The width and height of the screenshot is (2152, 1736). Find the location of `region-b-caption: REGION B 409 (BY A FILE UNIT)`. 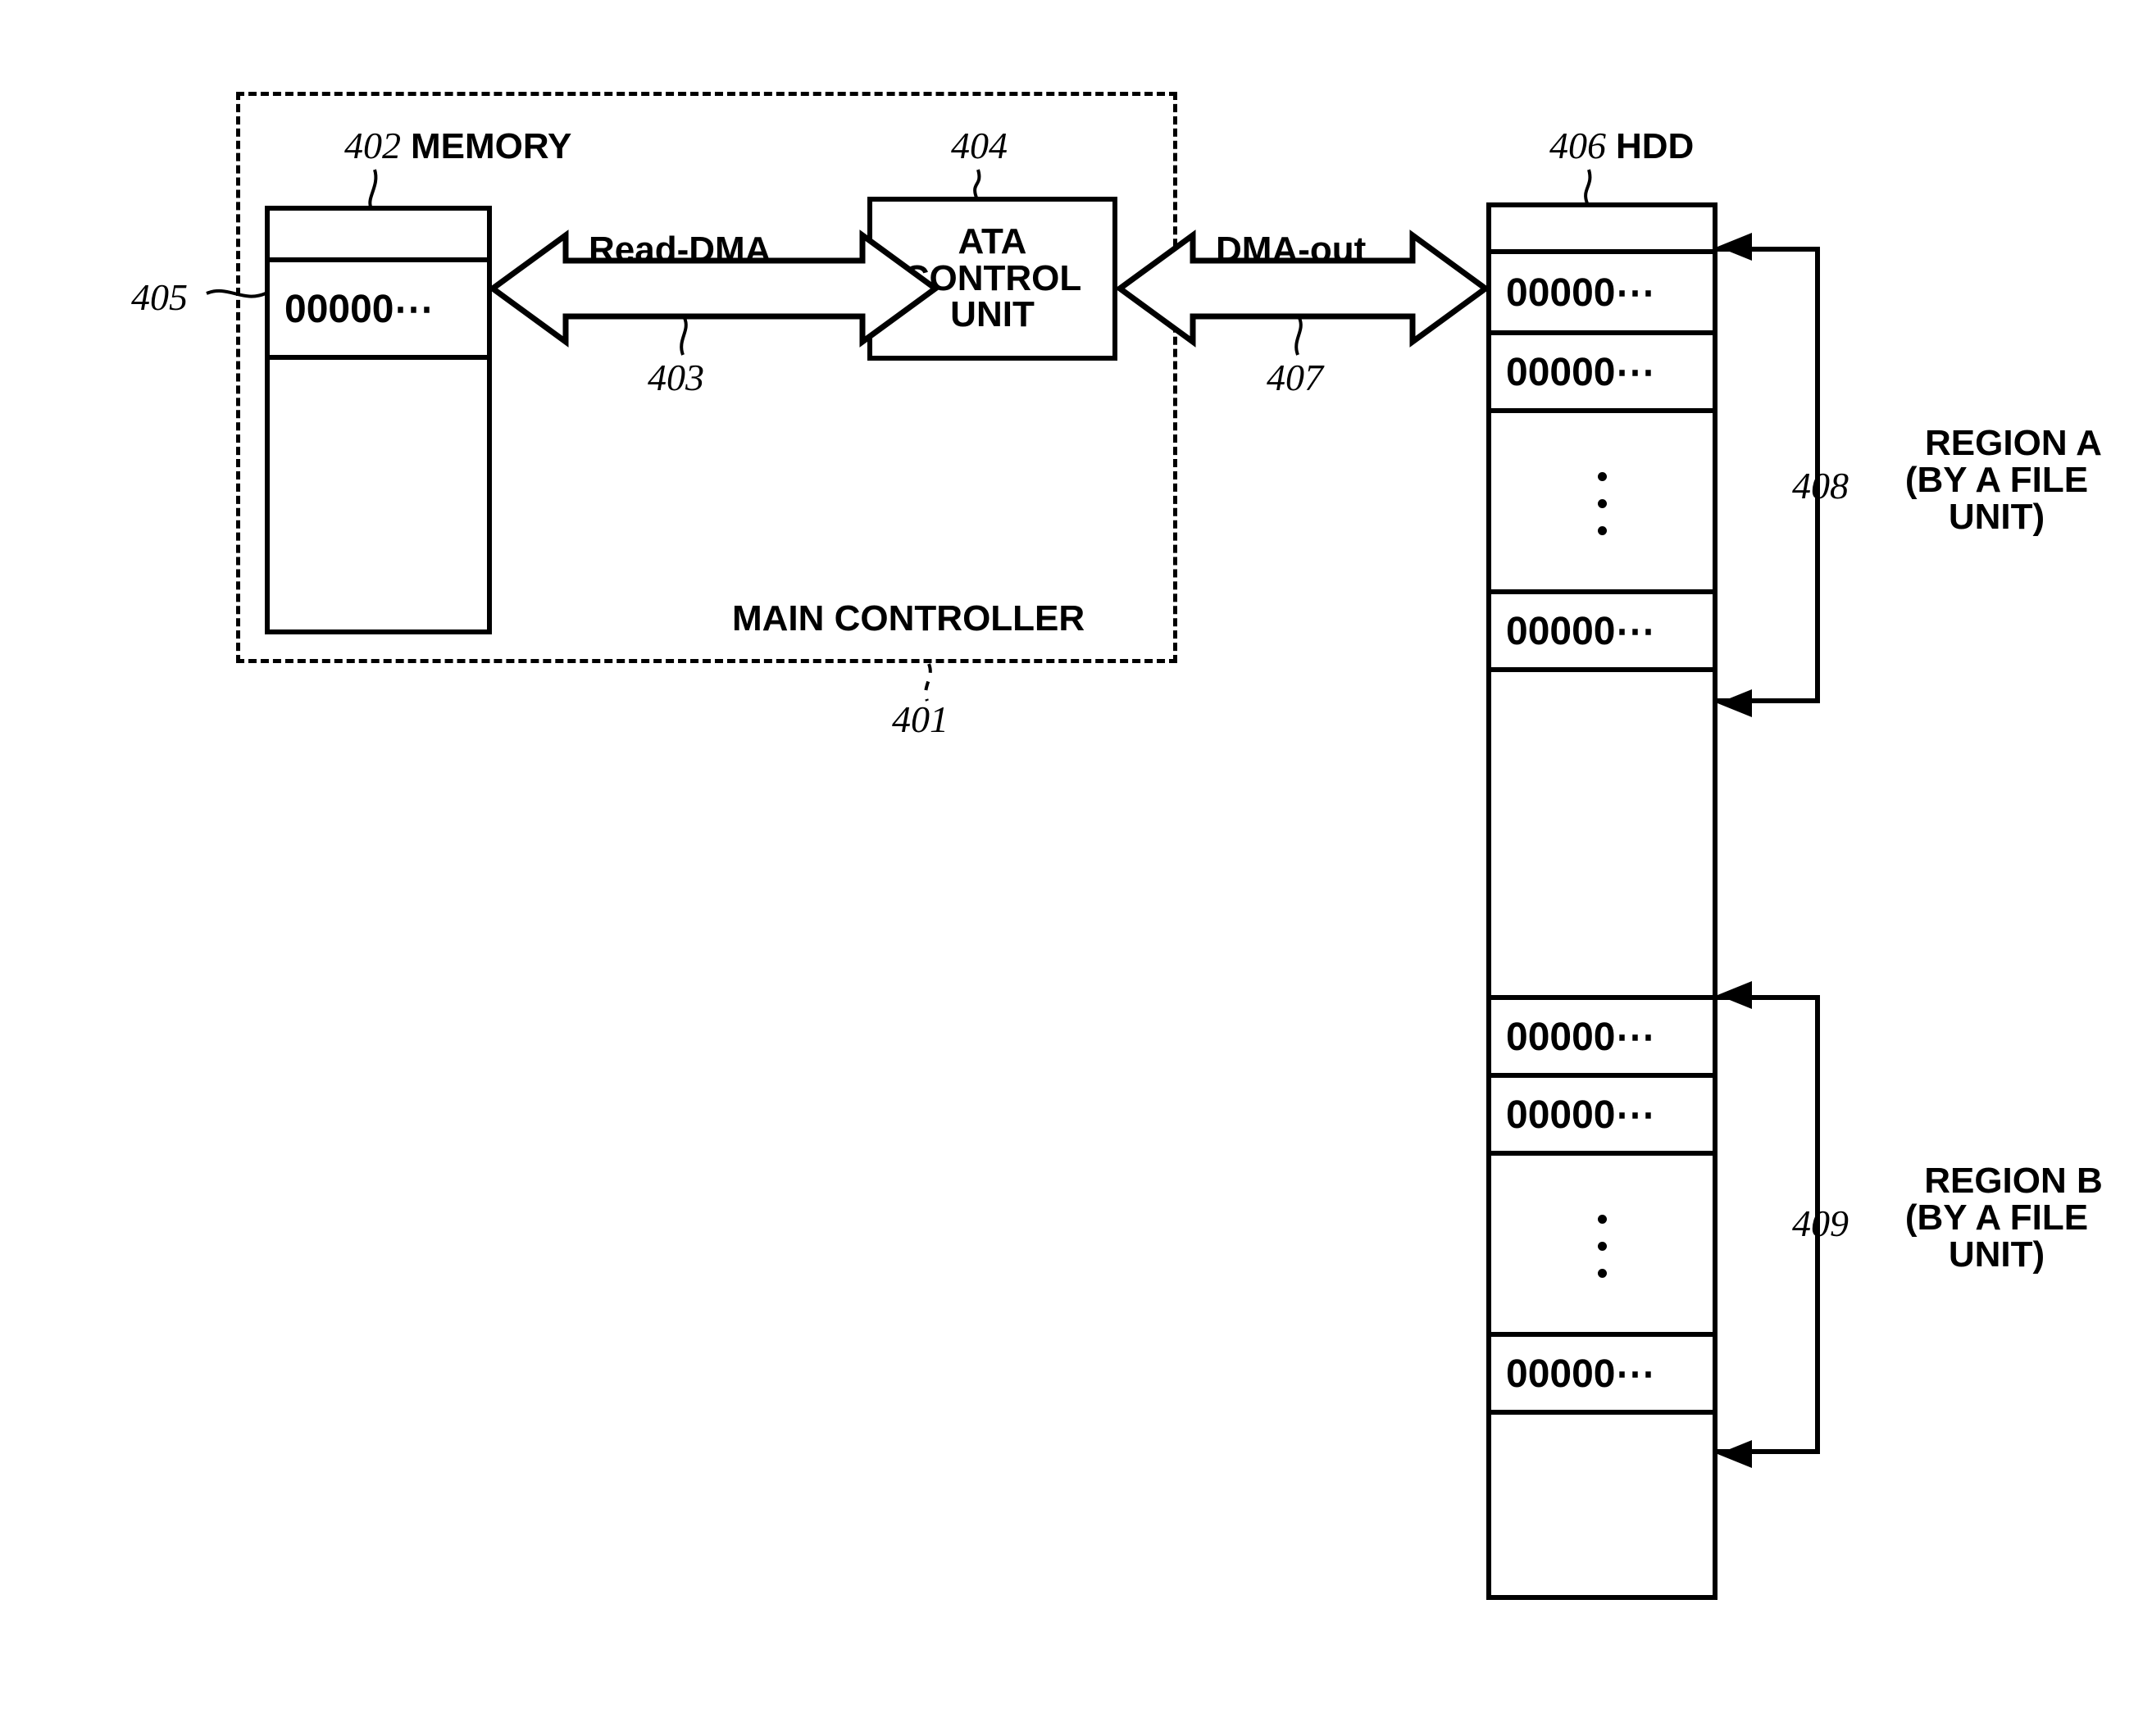

region-b-caption: REGION B 409 (BY A FILE UNIT) is located at coordinates (1968, 1218).